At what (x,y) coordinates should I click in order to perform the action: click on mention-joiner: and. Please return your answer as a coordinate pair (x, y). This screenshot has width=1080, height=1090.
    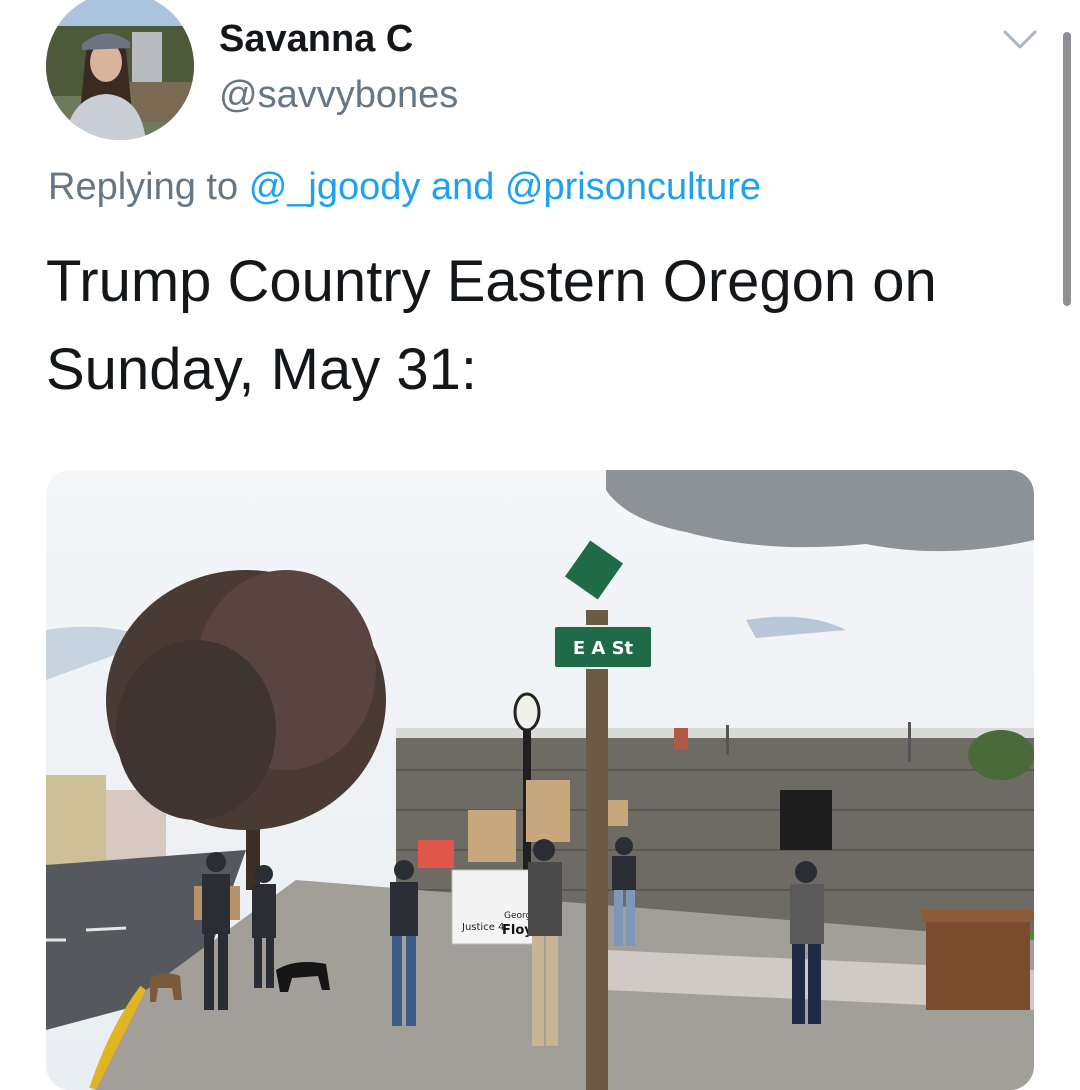
    Looking at the image, I should click on (462, 187).